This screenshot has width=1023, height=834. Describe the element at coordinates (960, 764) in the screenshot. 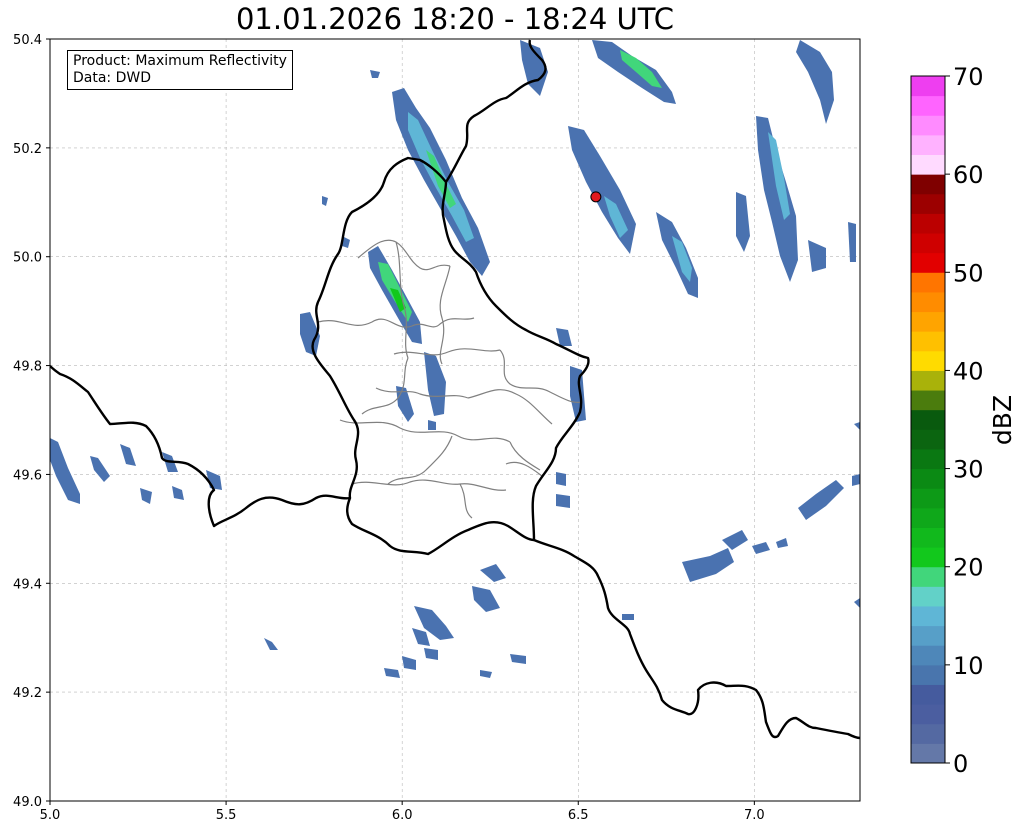

I see `colorbar-tick-label: 0` at that location.